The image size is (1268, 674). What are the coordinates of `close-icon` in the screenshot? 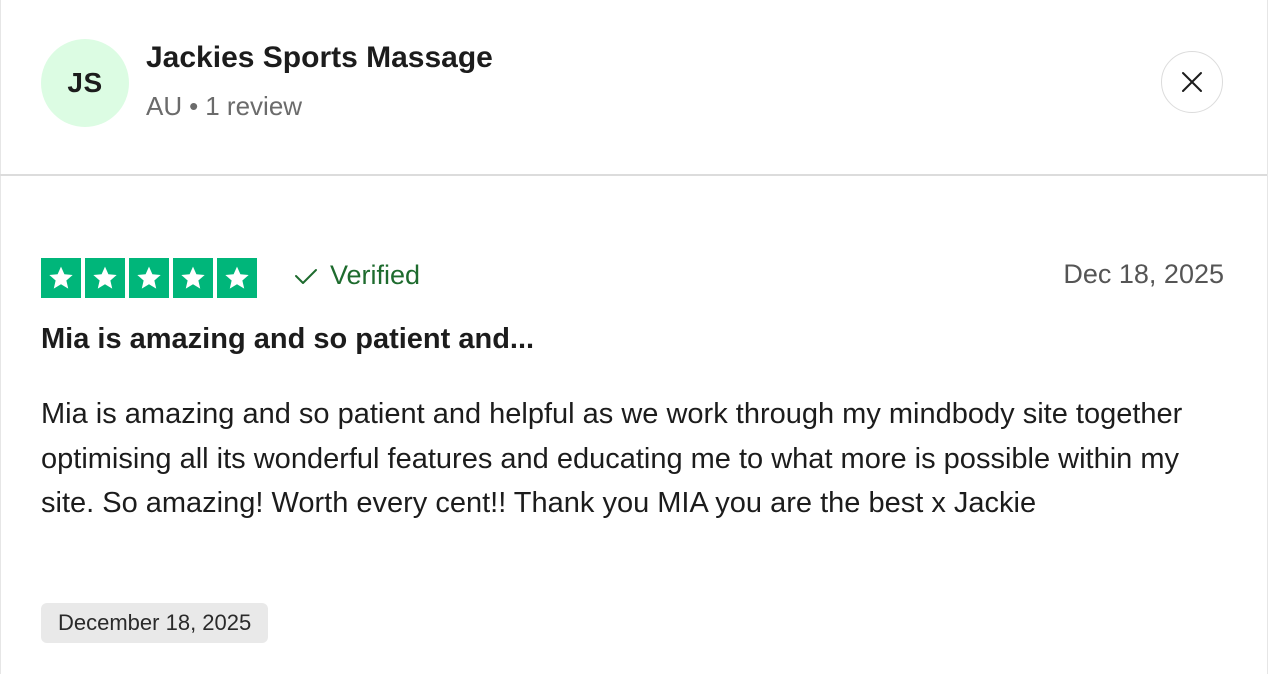 It's located at (1192, 82).